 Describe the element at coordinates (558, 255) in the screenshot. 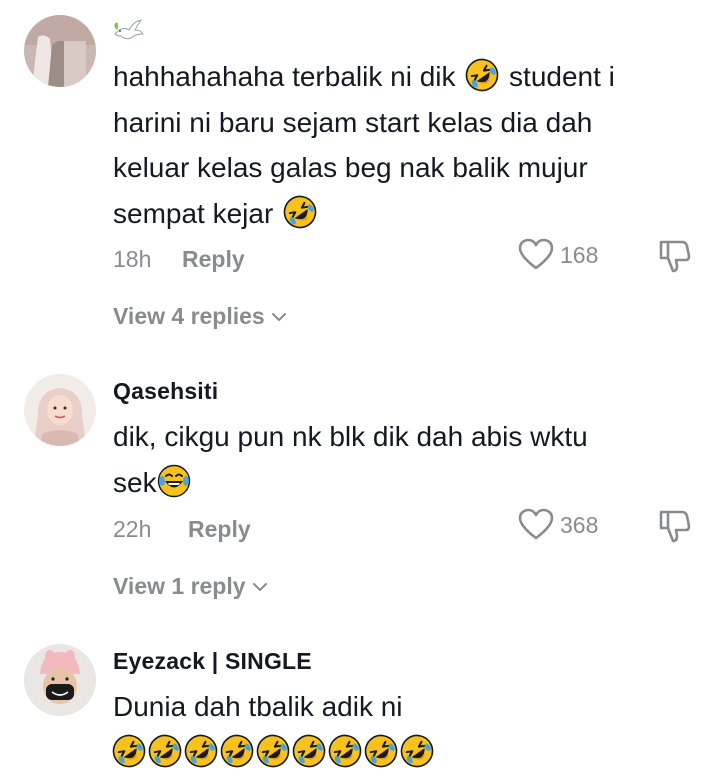

I see `like-button: 168` at that location.